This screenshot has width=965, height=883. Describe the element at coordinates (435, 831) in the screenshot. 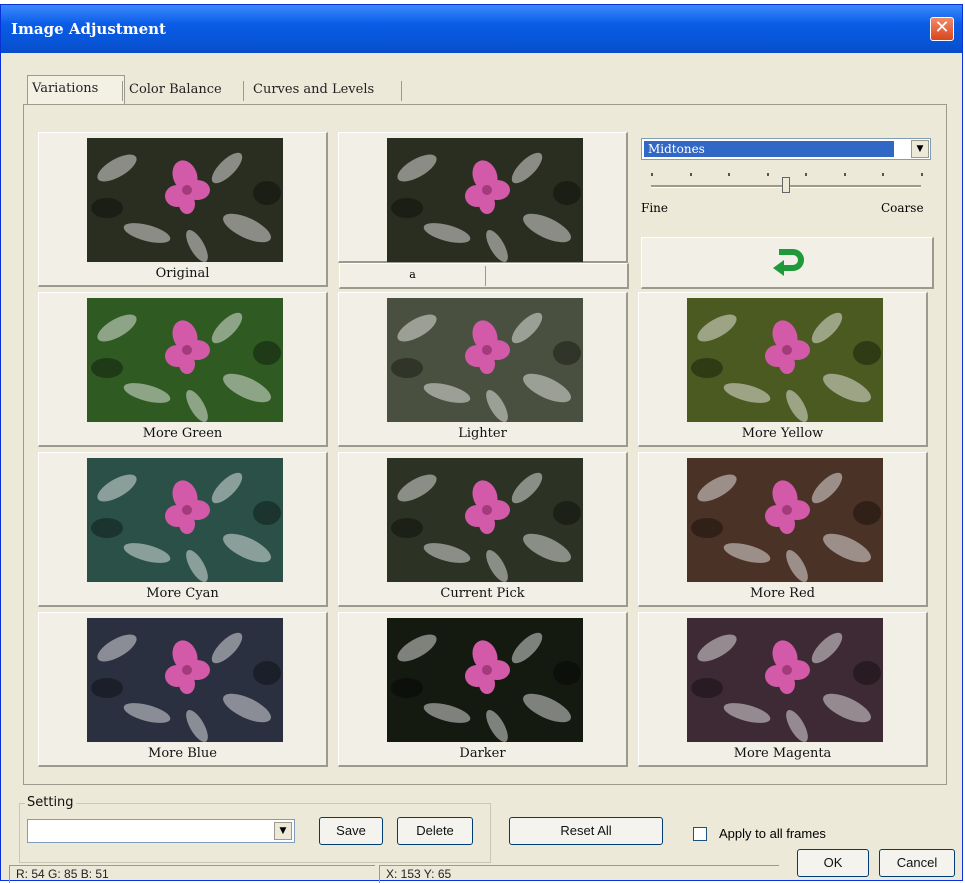

I see `delete-button: Delete` at that location.